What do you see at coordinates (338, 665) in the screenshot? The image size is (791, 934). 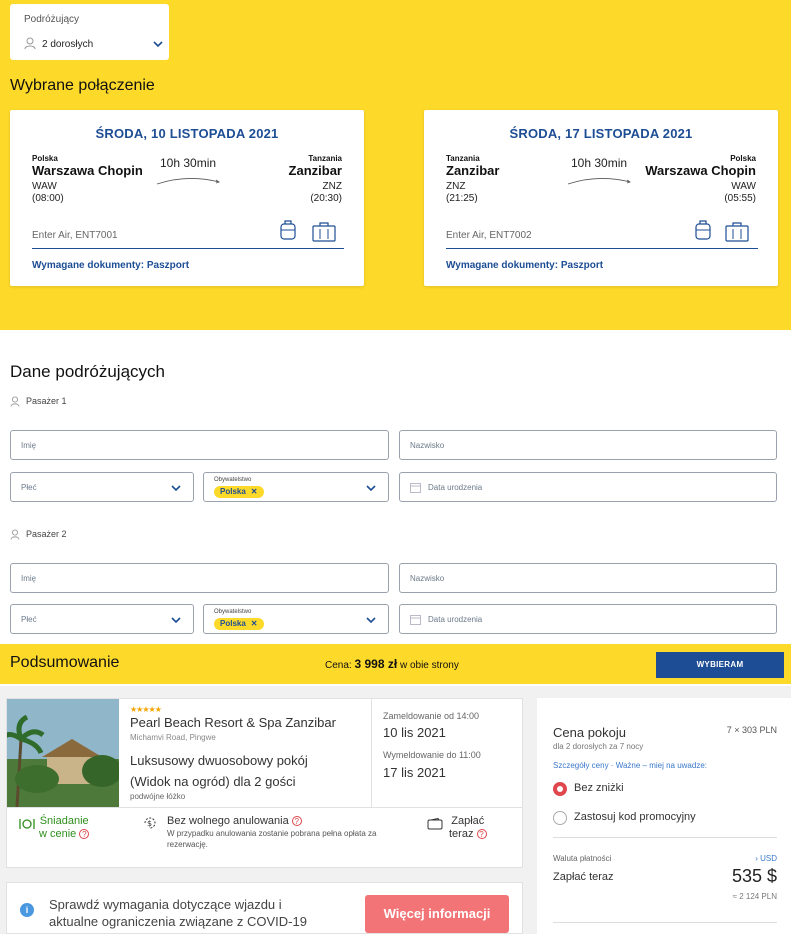 I see `price-prefix: Cena:` at bounding box center [338, 665].